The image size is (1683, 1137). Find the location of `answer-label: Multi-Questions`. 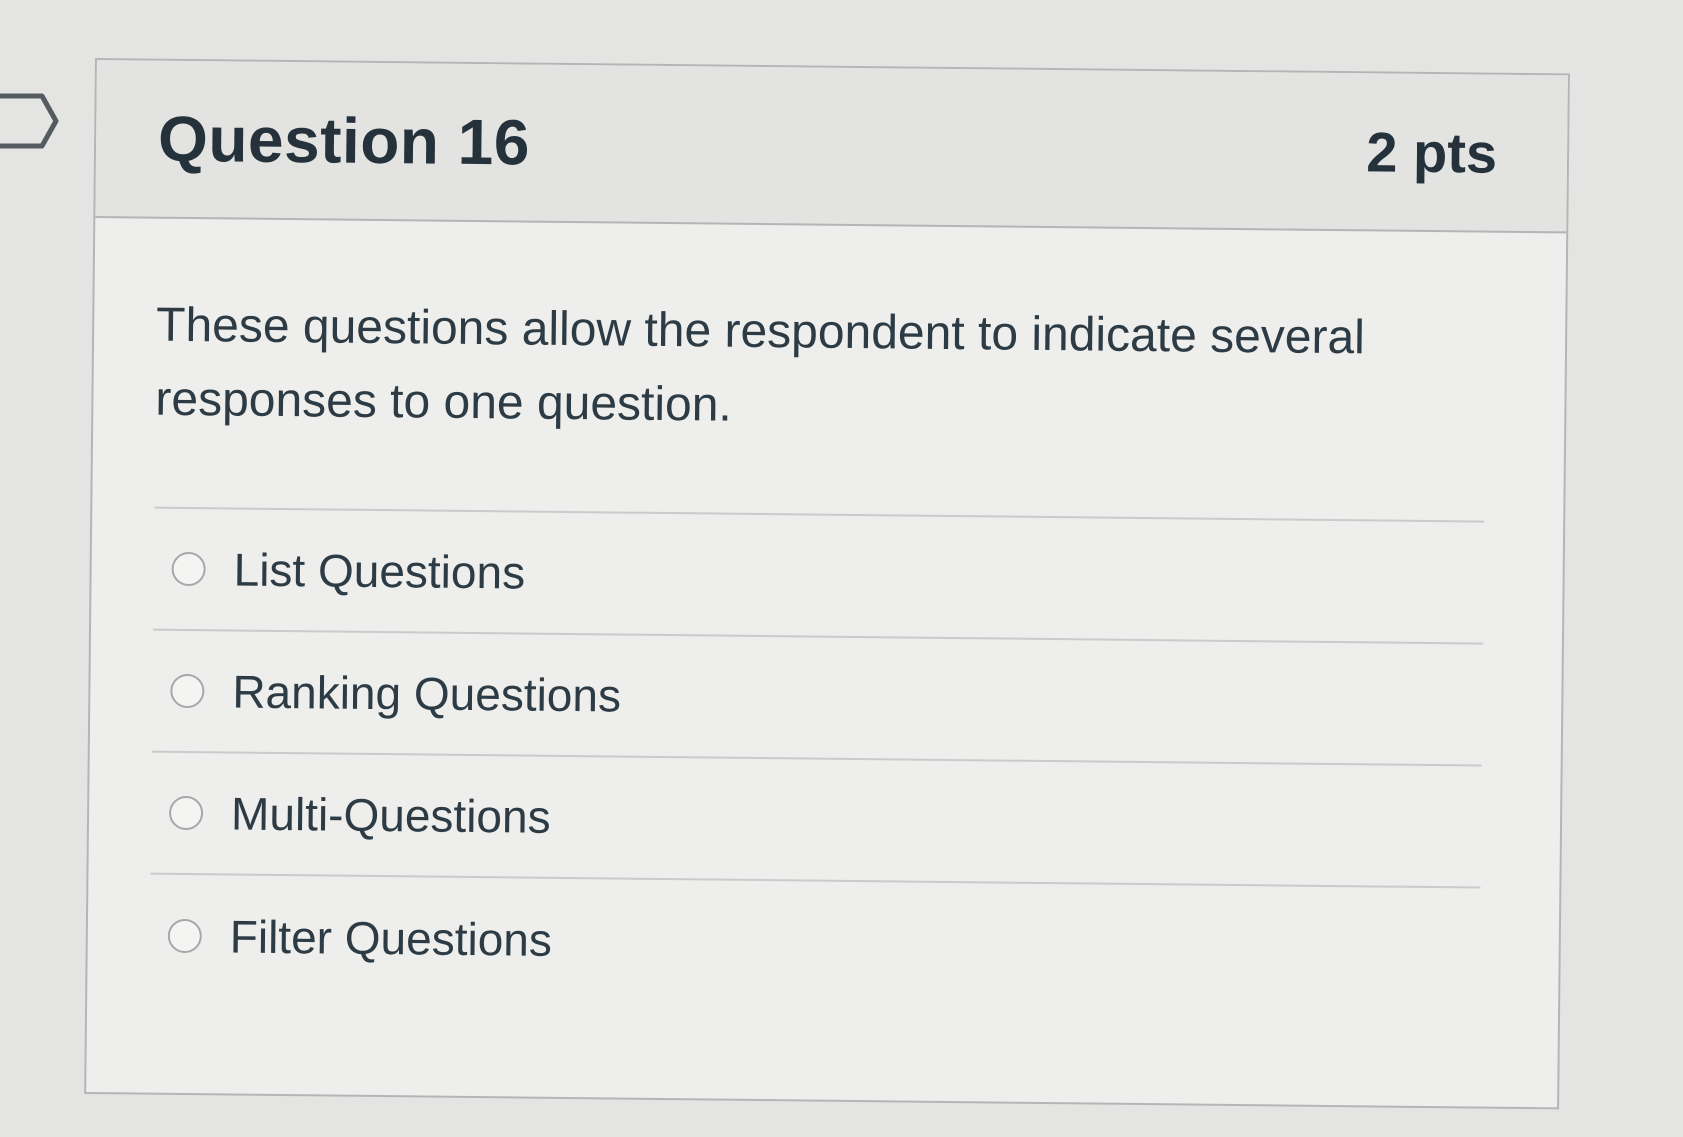

answer-label: Multi-Questions is located at coordinates (391, 814).